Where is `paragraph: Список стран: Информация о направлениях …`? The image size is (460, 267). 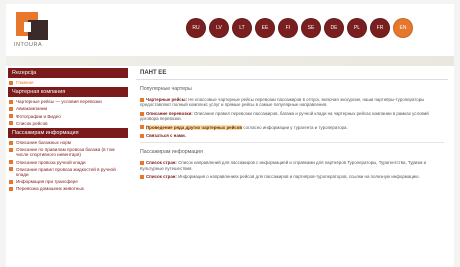
paragraph: Список стран: Информация о направлениях … is located at coordinates (292, 176).